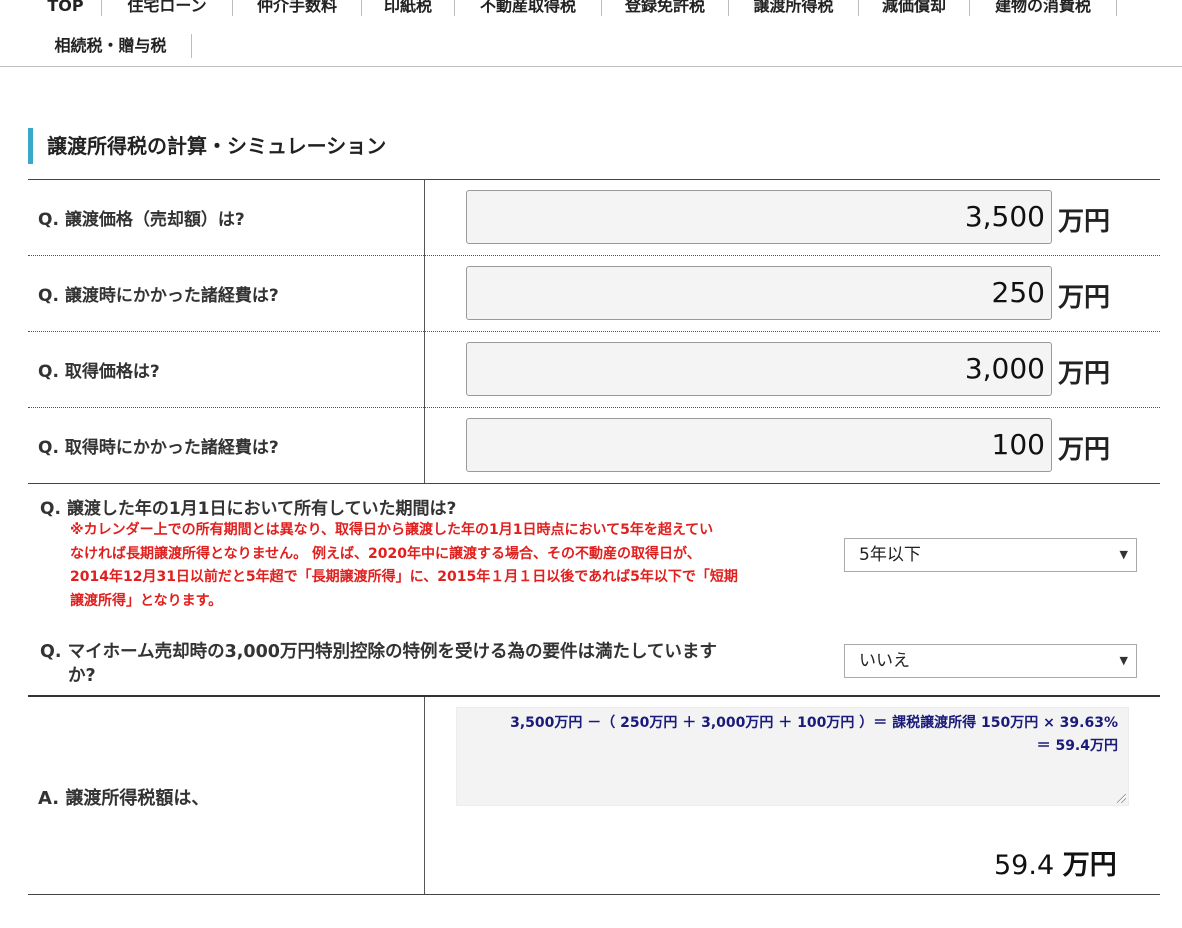 This screenshot has width=1182, height=928. What do you see at coordinates (594, 894) in the screenshot?
I see `table-bottom-border` at bounding box center [594, 894].